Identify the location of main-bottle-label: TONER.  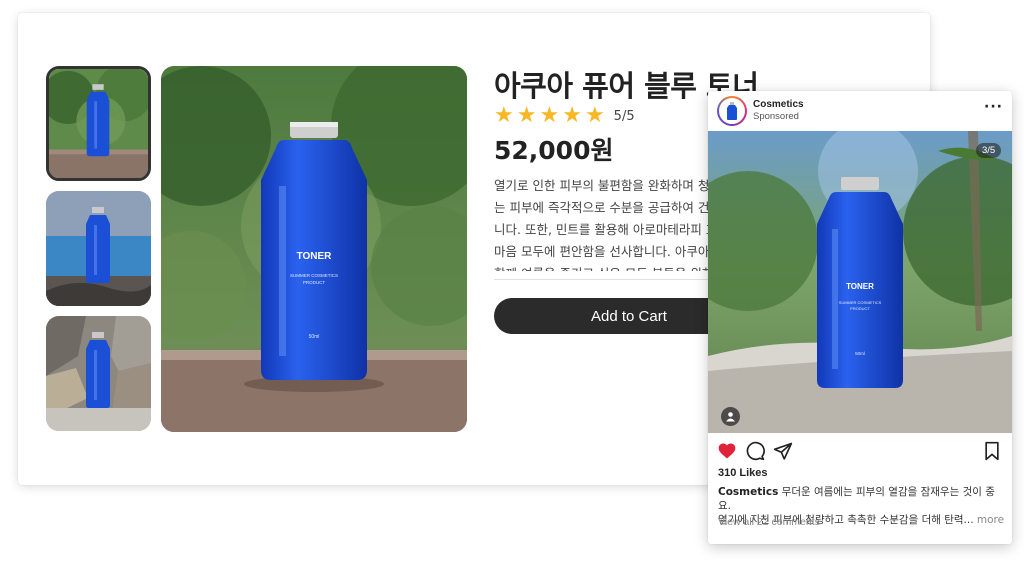
(315, 256).